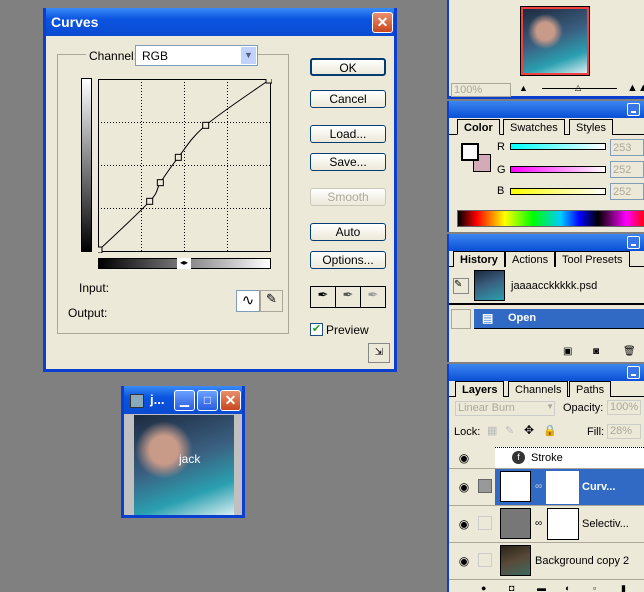  I want to click on maximize-button: □, so click(207, 400).